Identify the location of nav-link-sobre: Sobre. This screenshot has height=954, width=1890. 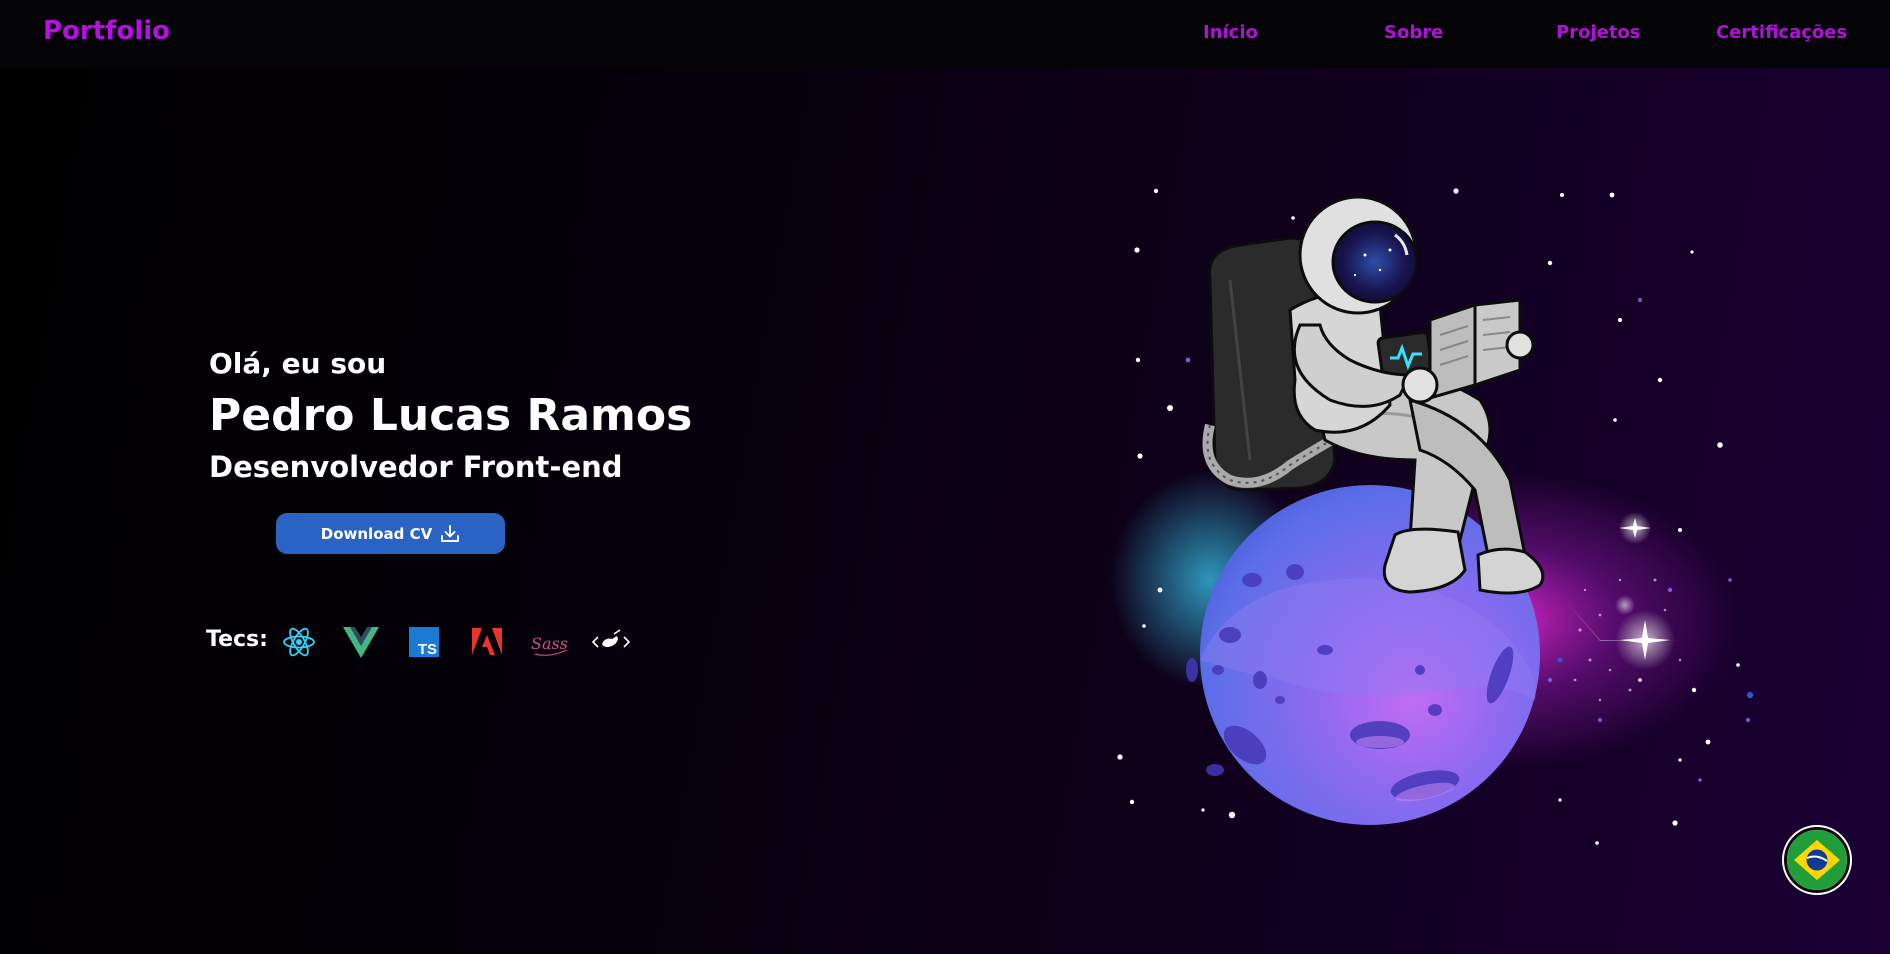
(1413, 32).